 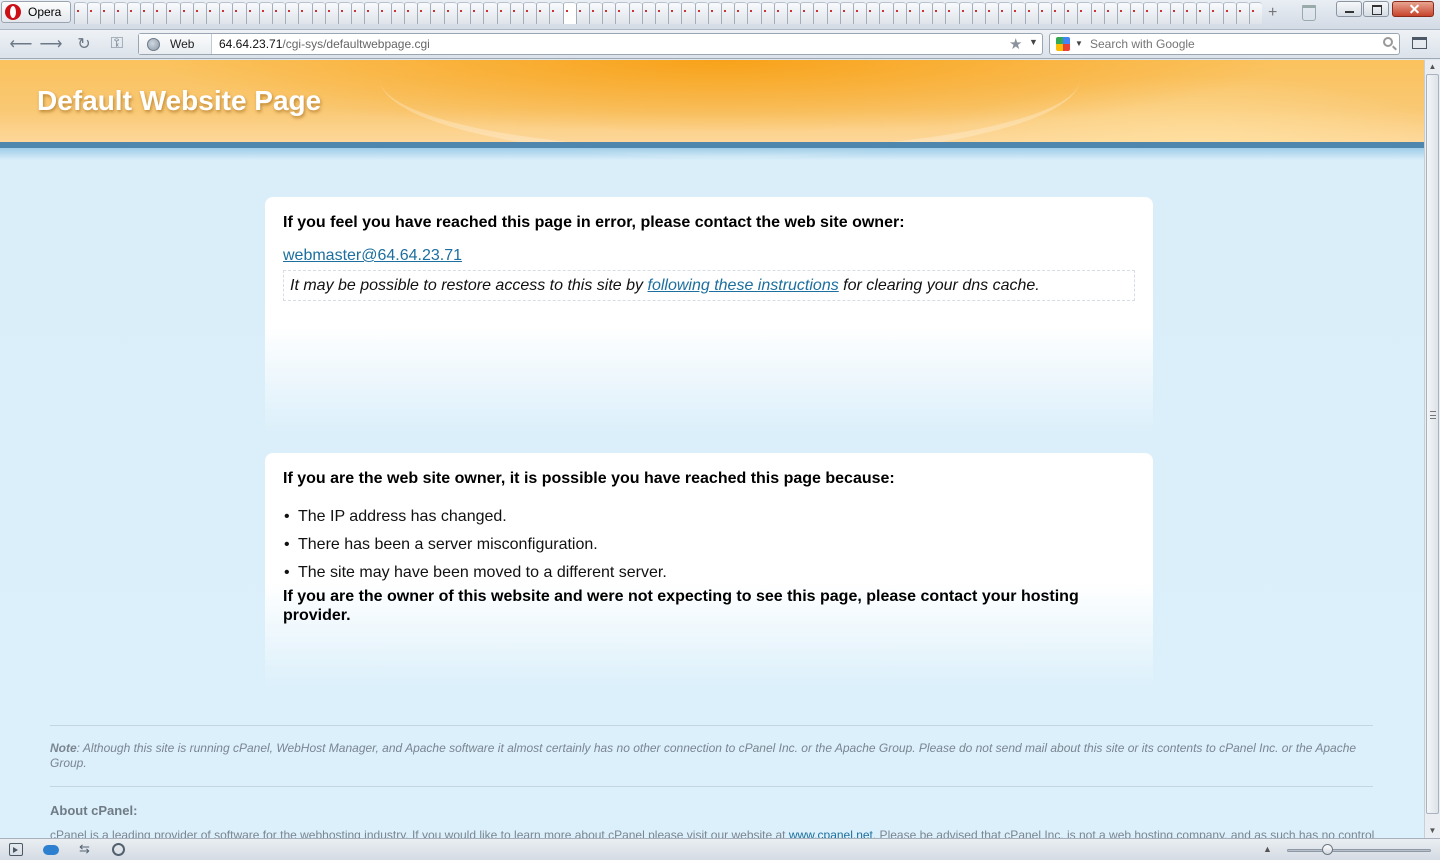 What do you see at coordinates (1432, 444) in the screenshot?
I see `scroll-thumb` at bounding box center [1432, 444].